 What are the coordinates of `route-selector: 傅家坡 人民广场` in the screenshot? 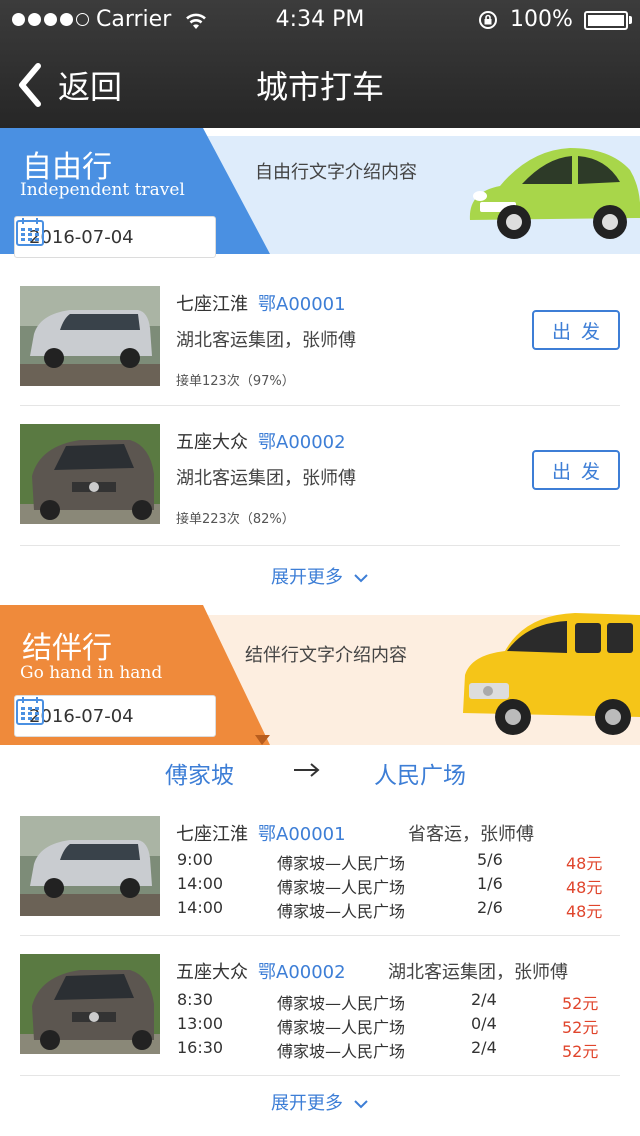 It's located at (320, 773).